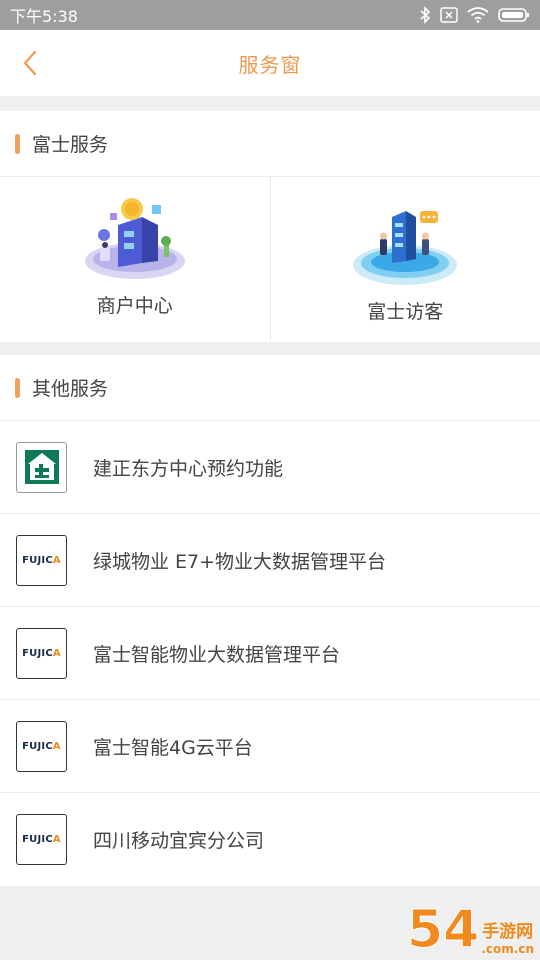 The width and height of the screenshot is (540, 960). Describe the element at coordinates (44, 16) in the screenshot. I see `status-time: 下午5:38` at that location.